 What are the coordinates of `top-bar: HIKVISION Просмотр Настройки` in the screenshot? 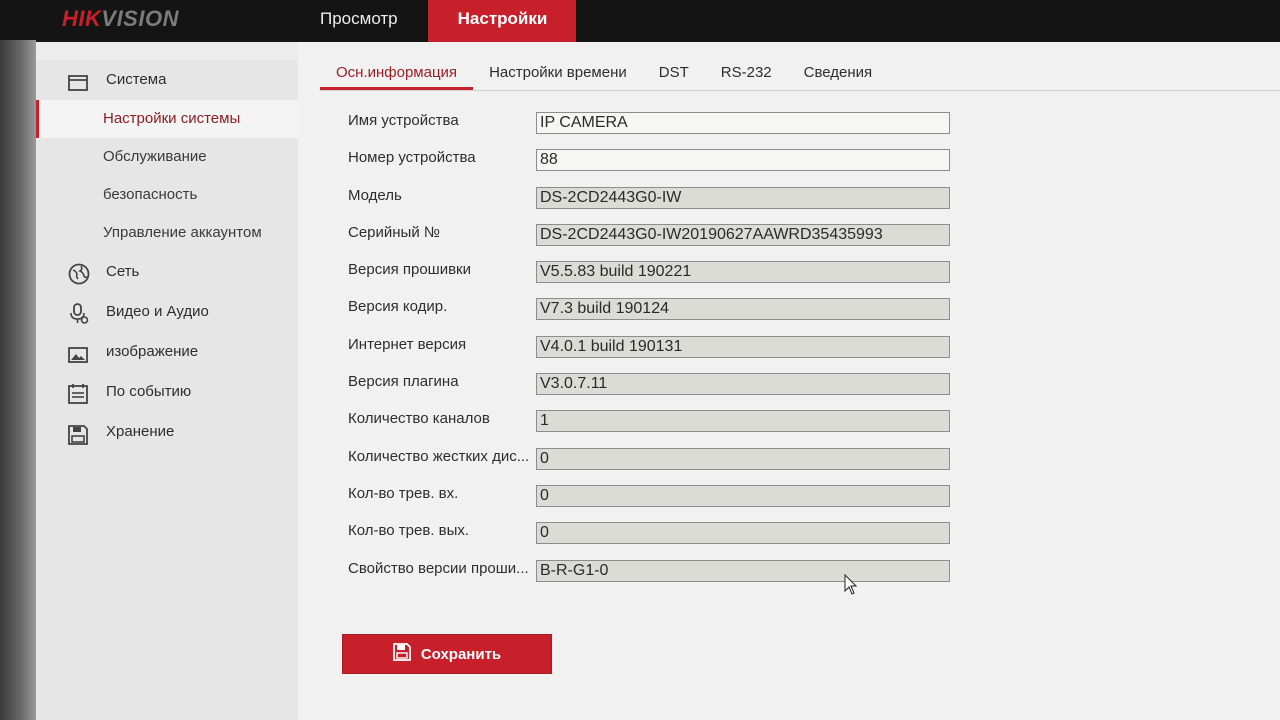 It's located at (640, 22).